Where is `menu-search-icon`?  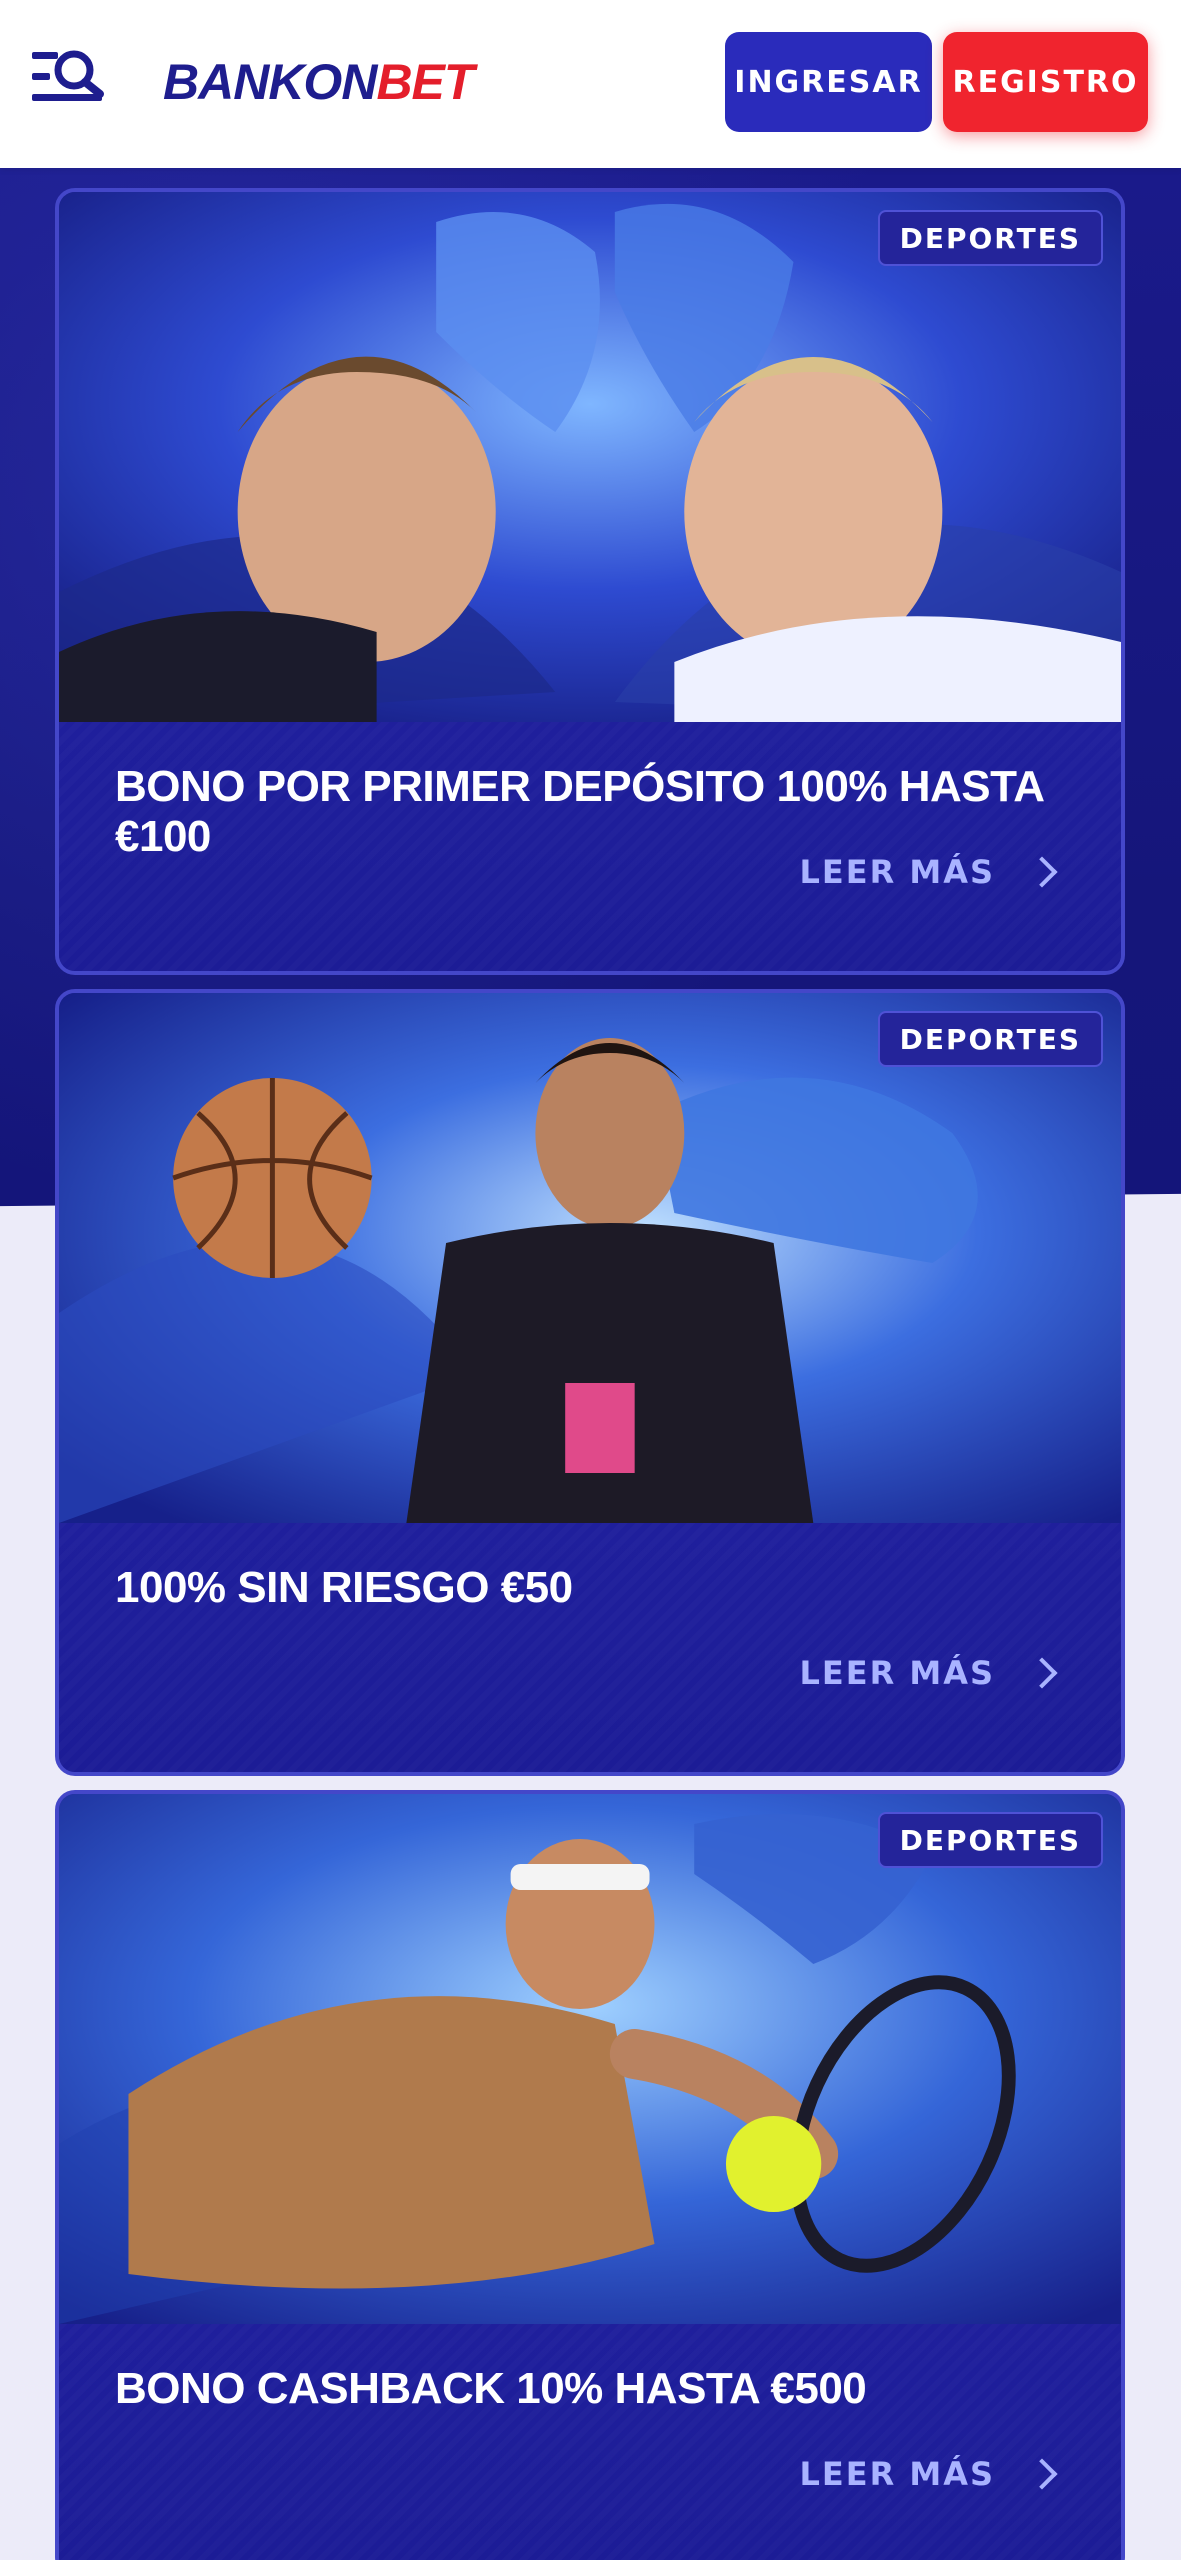
menu-search-icon is located at coordinates (70, 81).